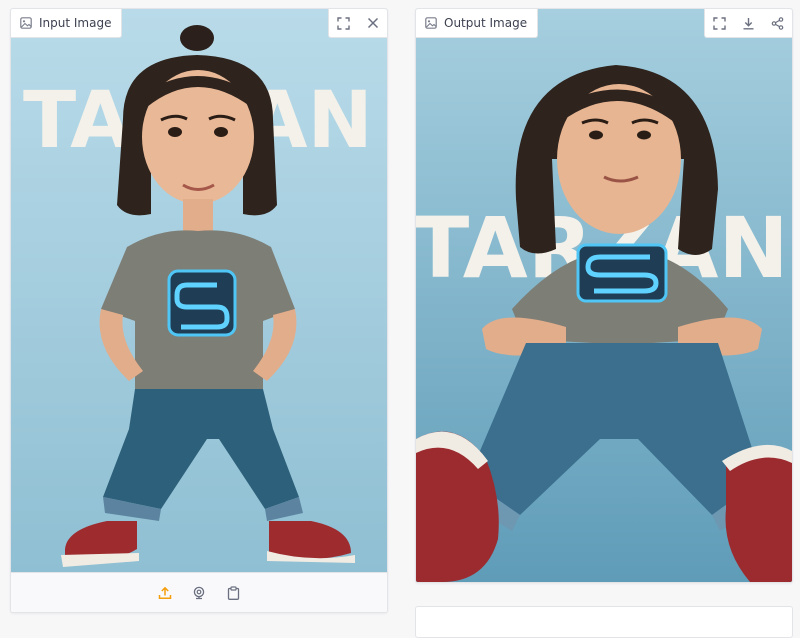  Describe the element at coordinates (486, 23) in the screenshot. I see `output-image-label-text: Output Image` at that location.